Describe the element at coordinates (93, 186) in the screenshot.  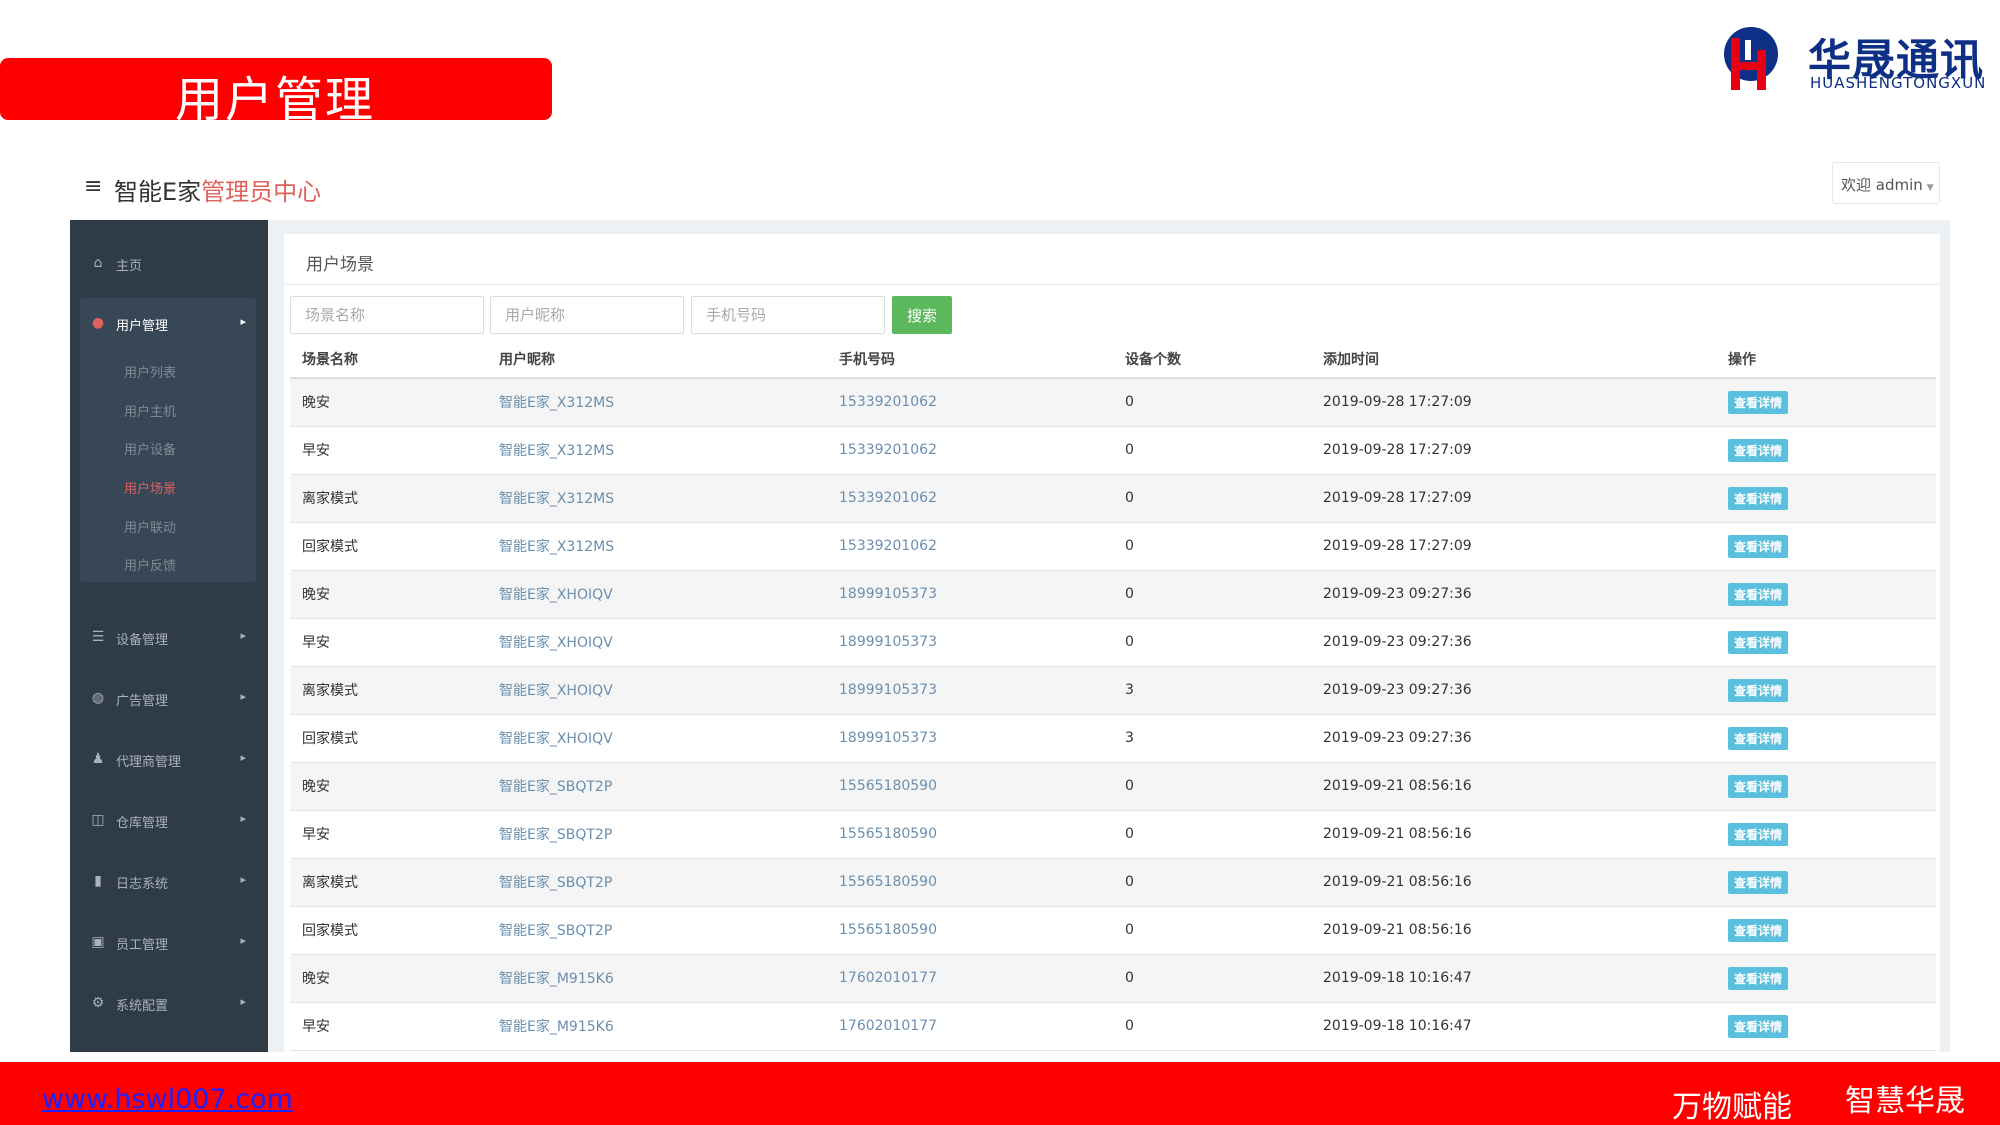
I see `menu-toggle-icon: ≡` at that location.